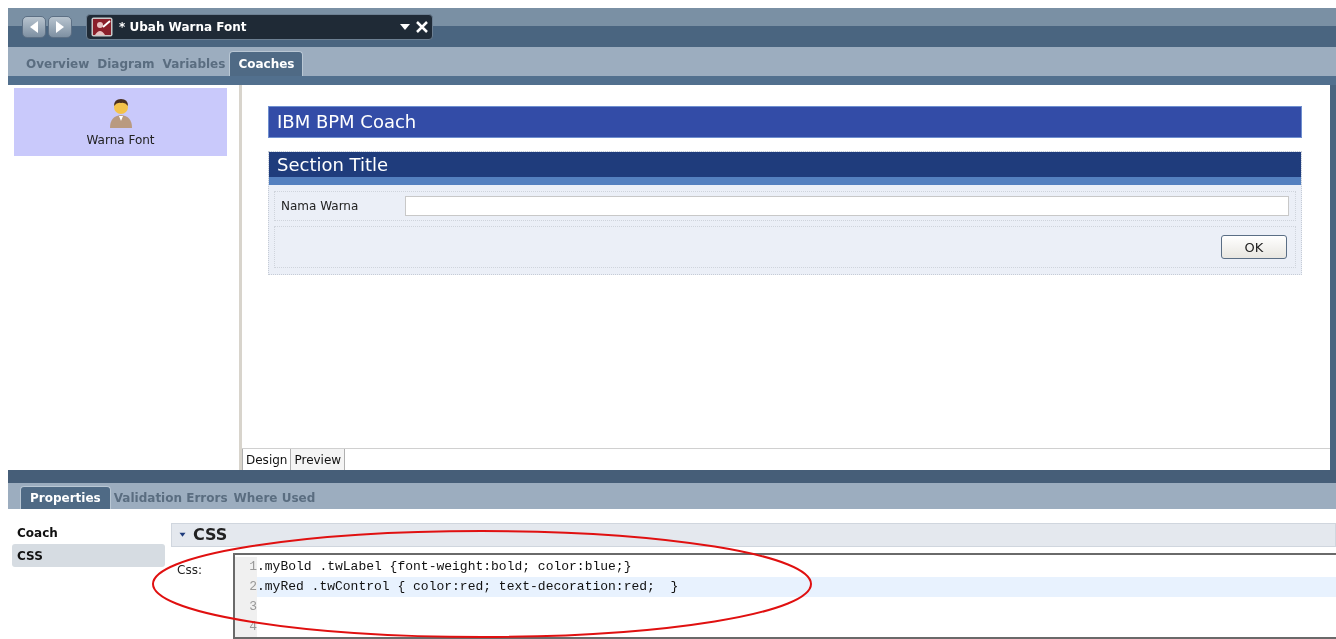 The image size is (1336, 639). I want to click on coach-name: Warna Font, so click(120, 140).